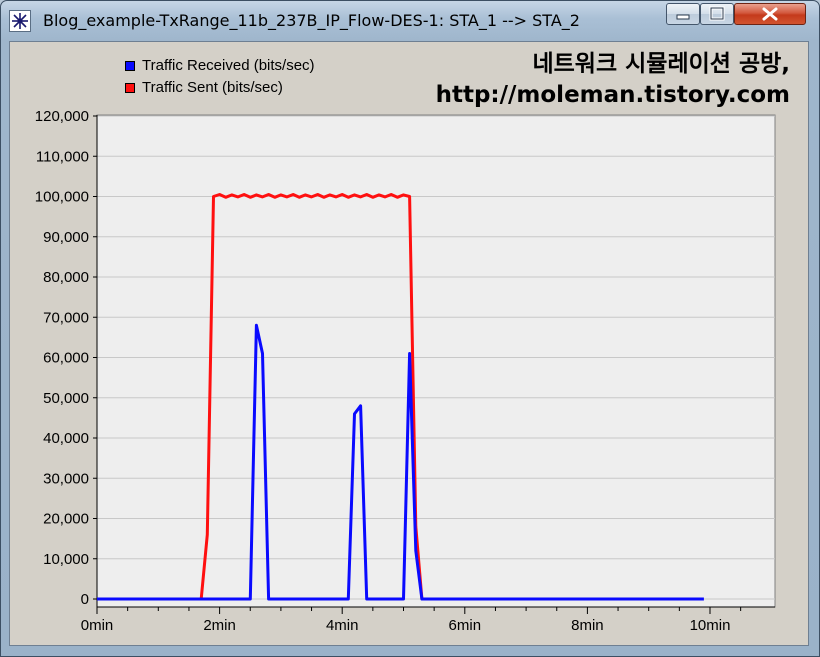  What do you see at coordinates (62, 197) in the screenshot?
I see `y-tick-label: 100,000` at bounding box center [62, 197].